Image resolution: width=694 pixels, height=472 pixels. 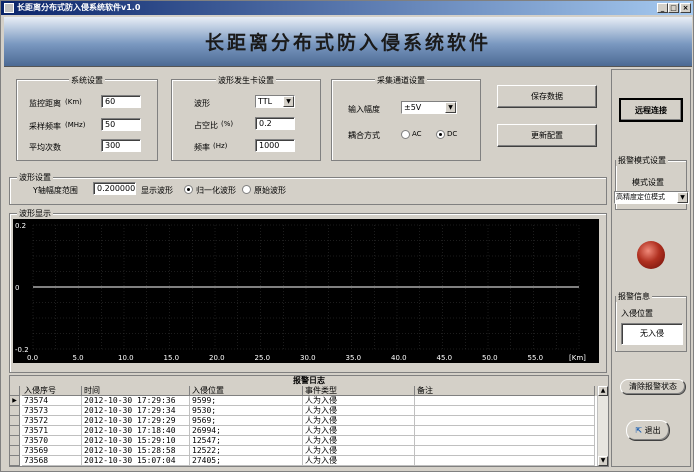 I want to click on y-range-input: 0.200000, so click(x=114, y=188).